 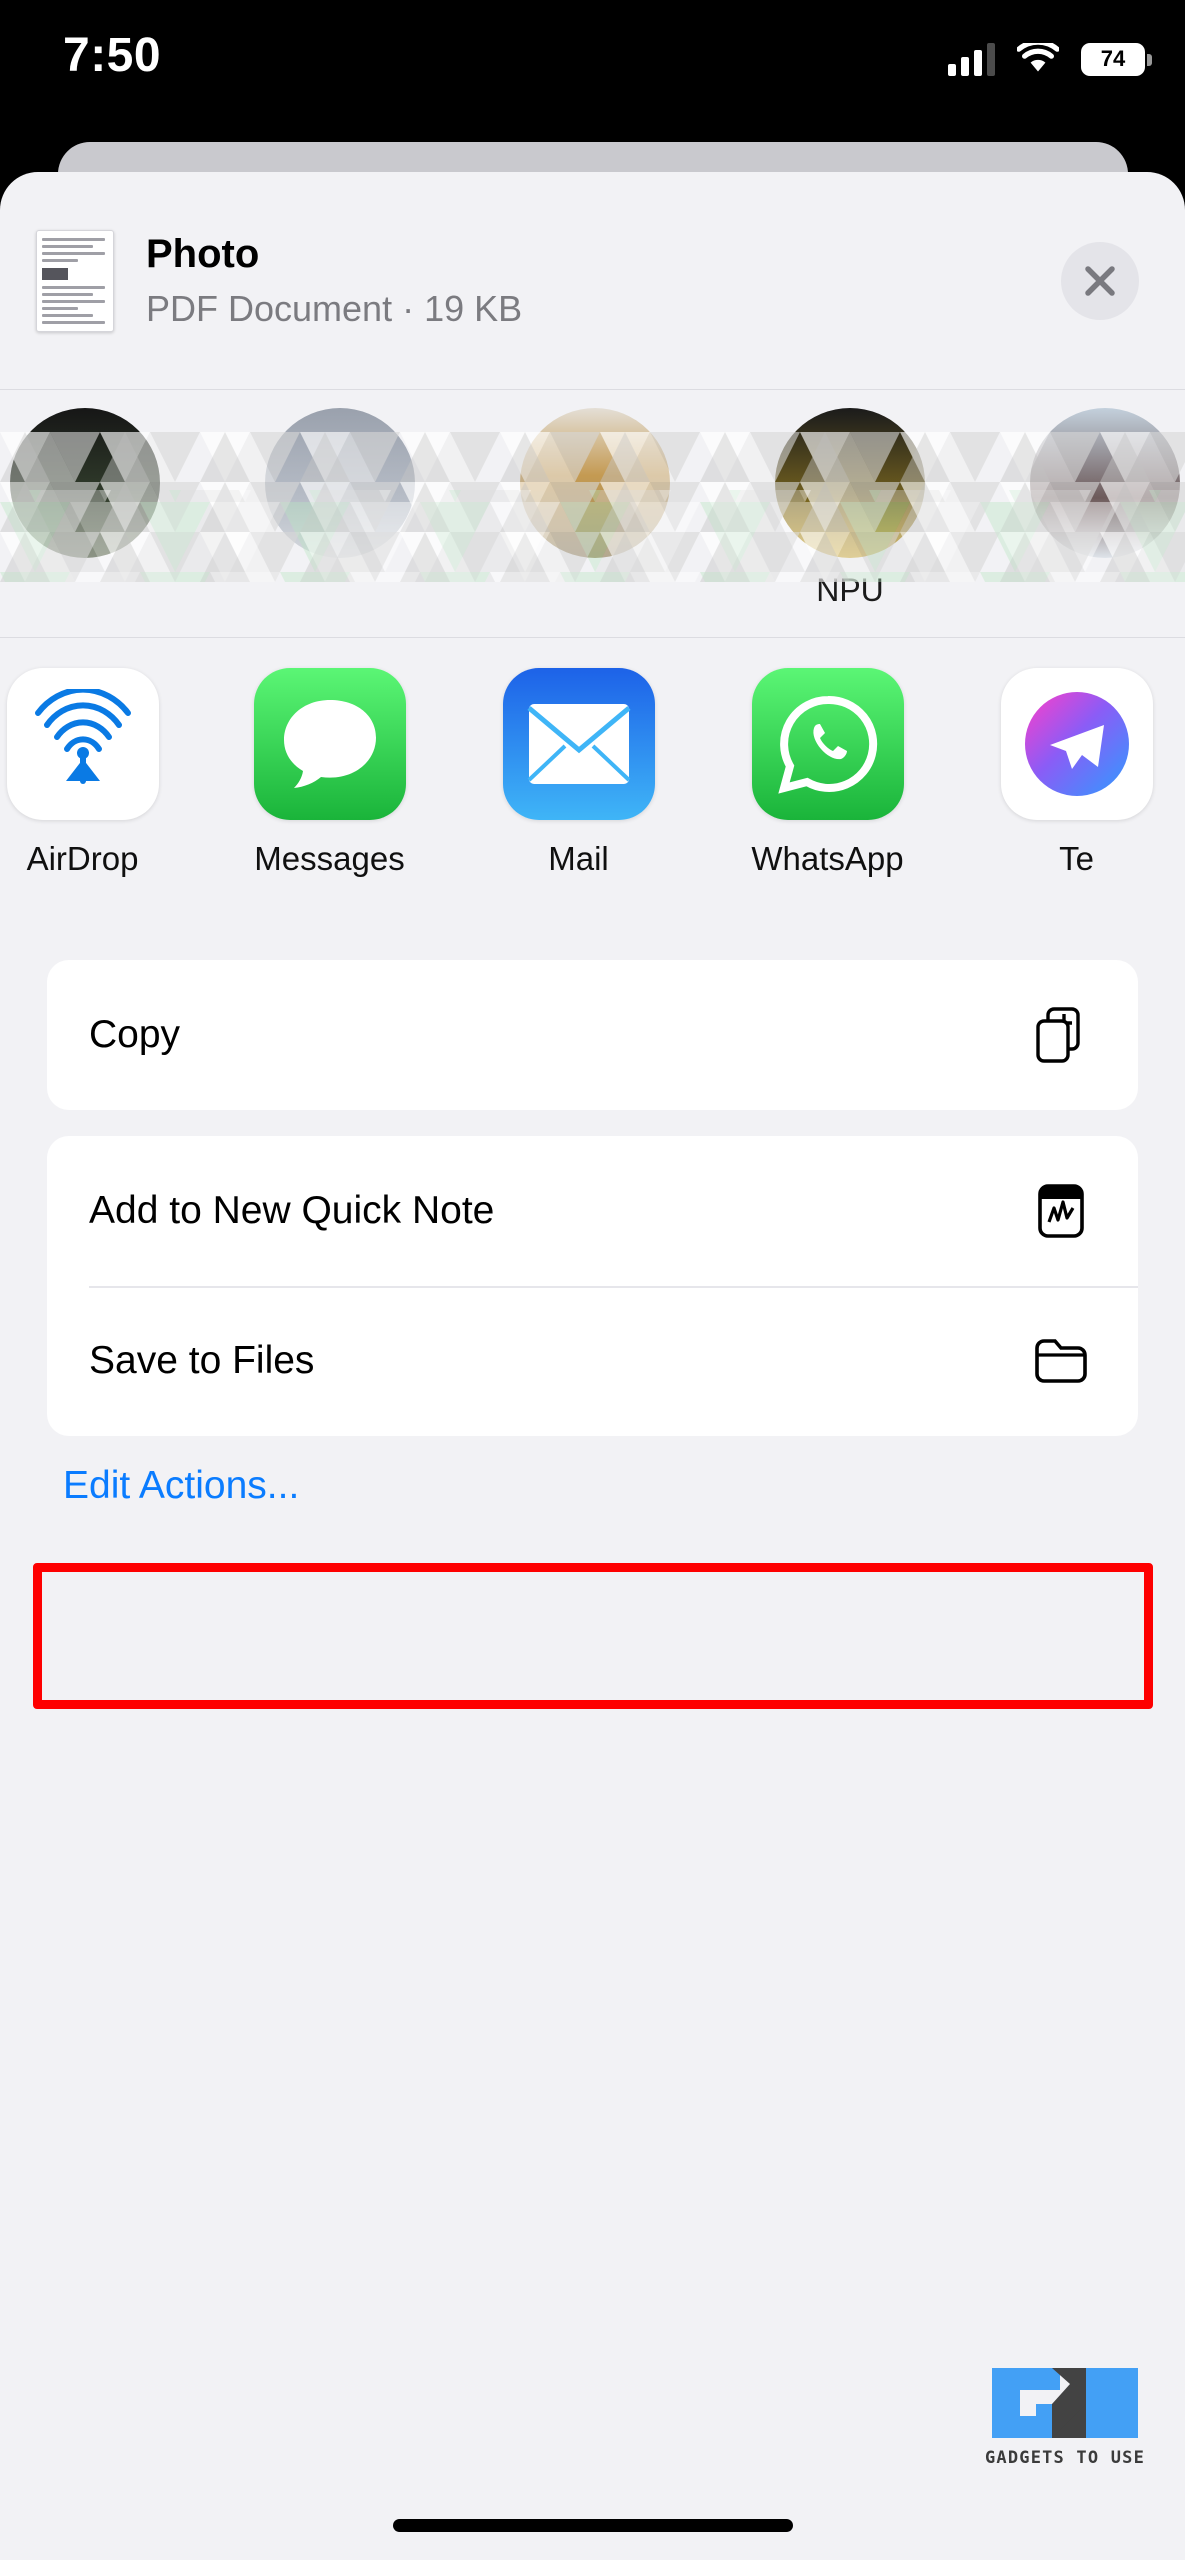 I want to click on contact-item: NPU, so click(x=850, y=508).